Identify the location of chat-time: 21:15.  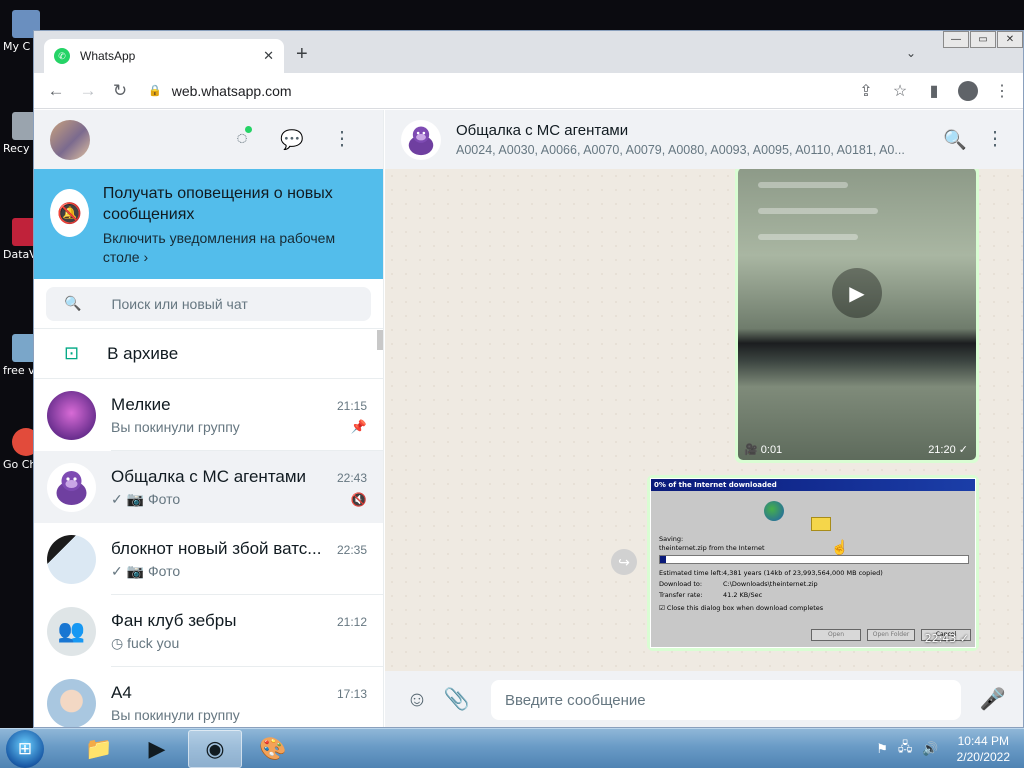
(351, 406).